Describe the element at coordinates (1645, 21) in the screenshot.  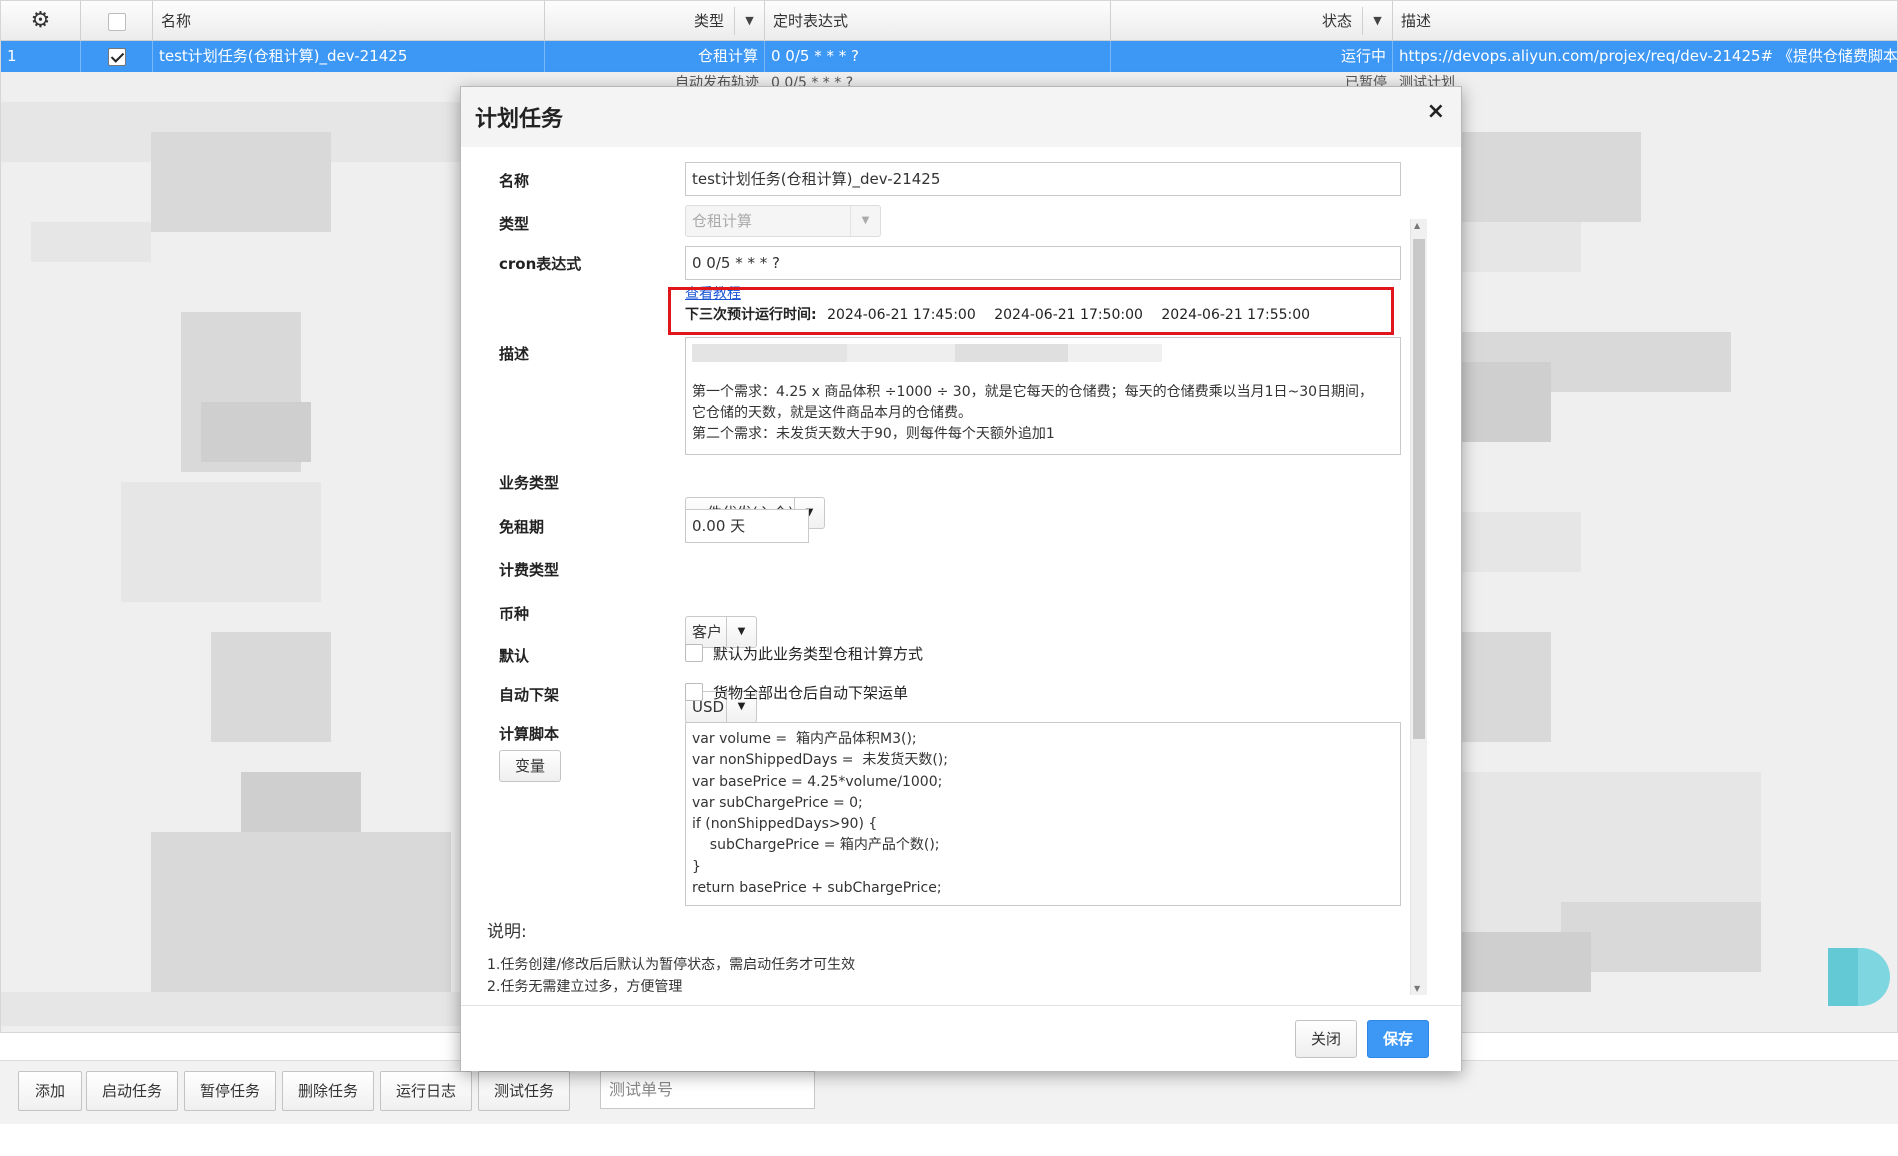
I see `header-desc: 描述` at that location.